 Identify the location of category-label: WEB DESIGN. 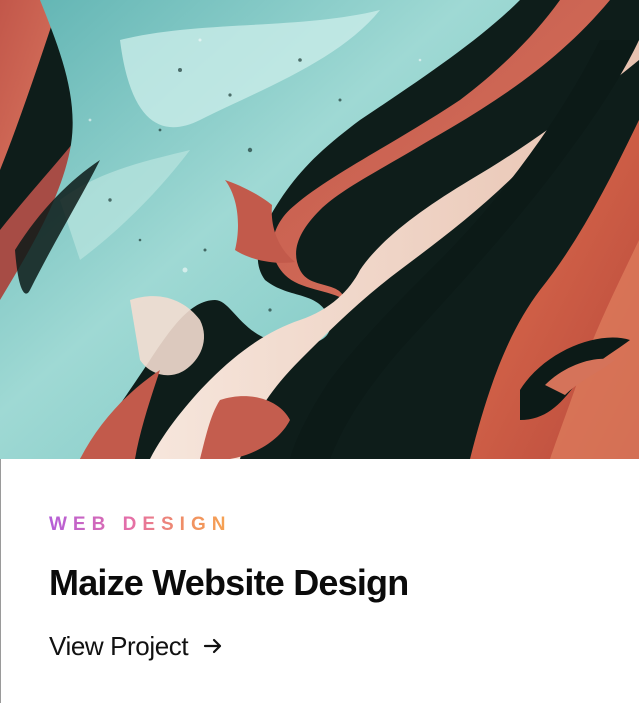
(140, 524).